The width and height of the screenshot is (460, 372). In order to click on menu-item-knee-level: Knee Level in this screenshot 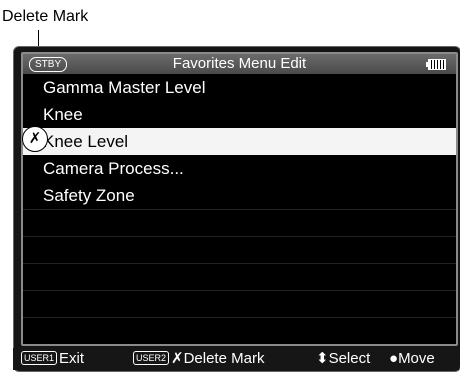, I will do `click(239, 141)`.